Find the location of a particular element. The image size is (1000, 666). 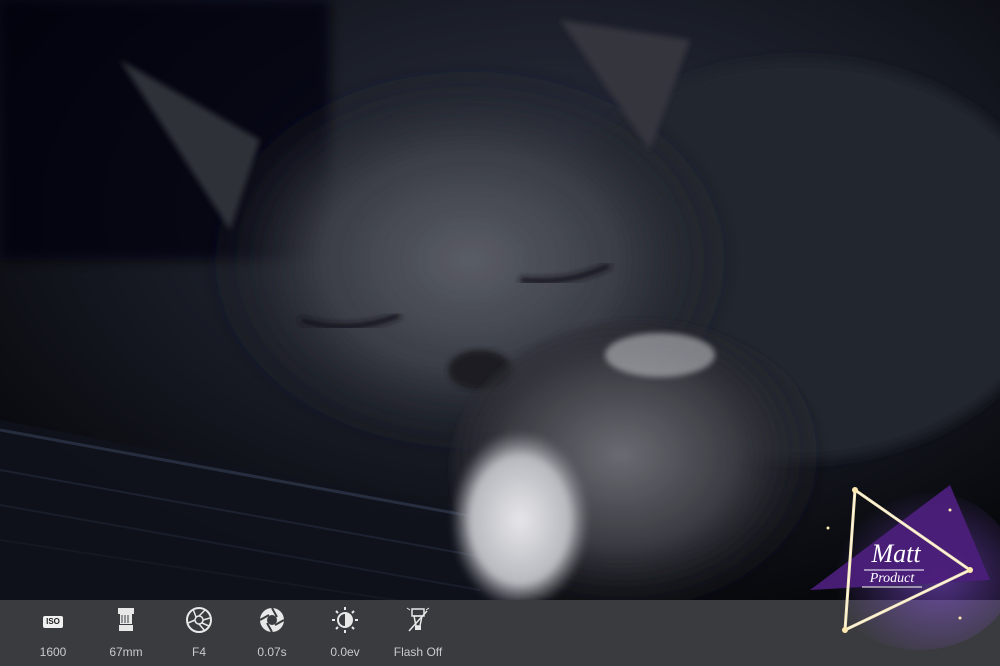

flash-icon is located at coordinates (418, 620).